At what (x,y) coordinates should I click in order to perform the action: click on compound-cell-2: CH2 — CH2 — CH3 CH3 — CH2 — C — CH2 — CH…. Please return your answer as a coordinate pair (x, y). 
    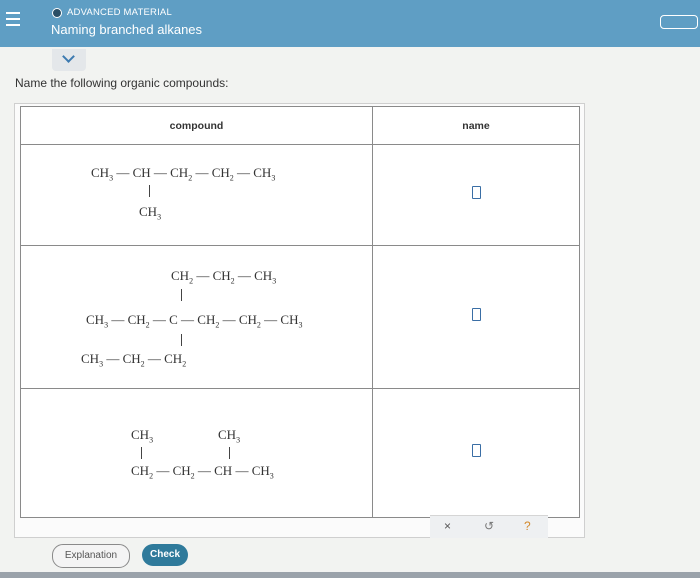
    Looking at the image, I should click on (196, 317).